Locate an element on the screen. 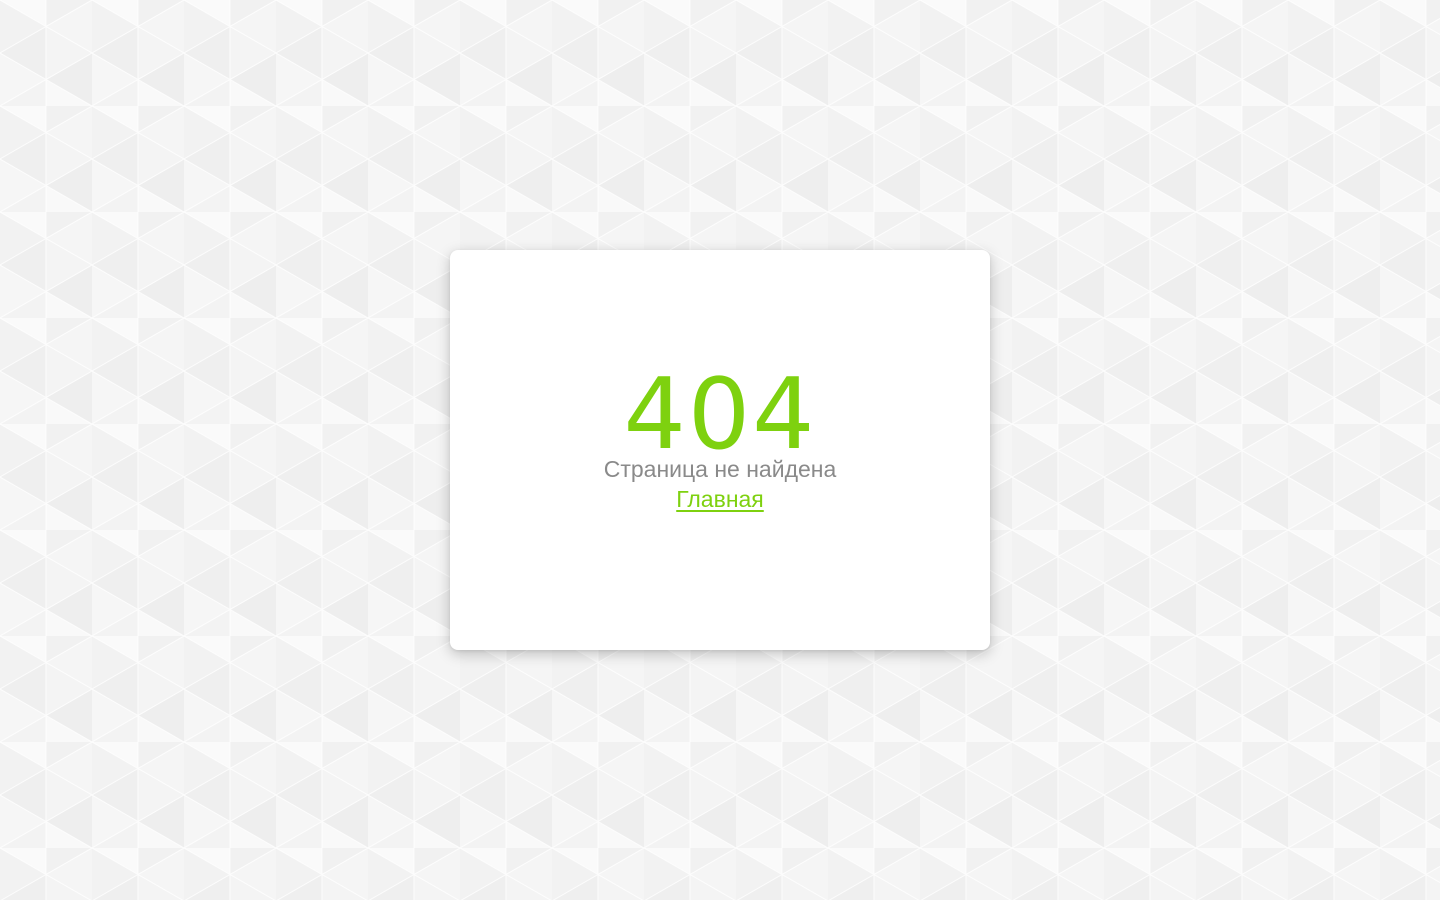 The width and height of the screenshot is (1440, 900). error-message: Страница не найдена is located at coordinates (720, 469).